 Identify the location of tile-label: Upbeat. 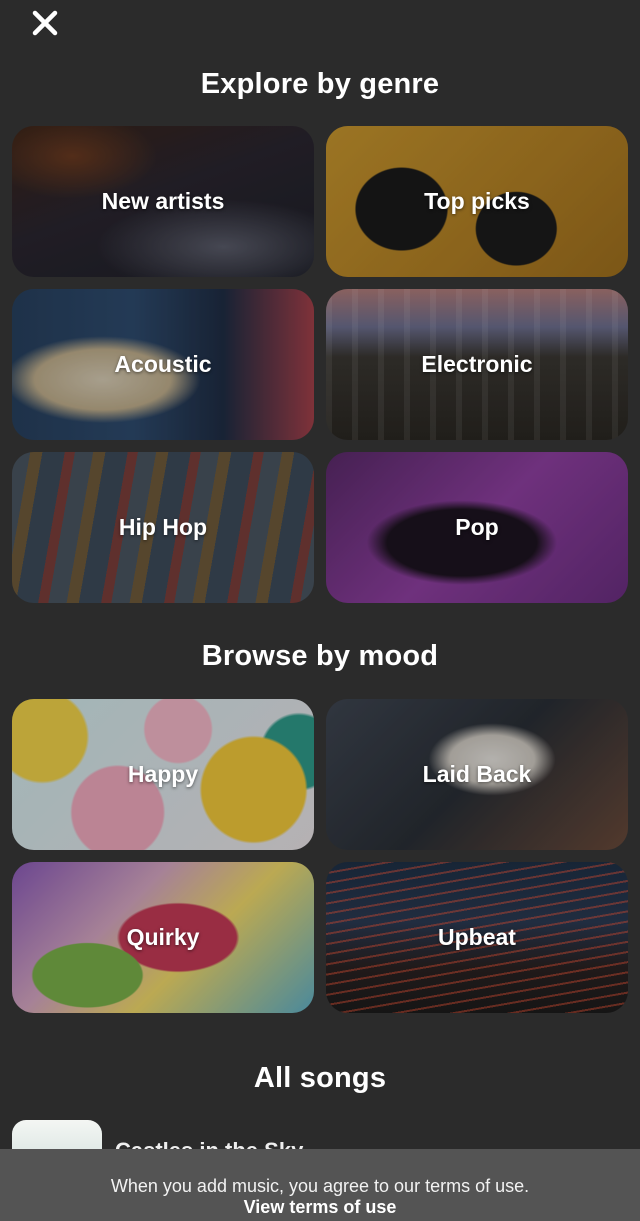
(477, 937).